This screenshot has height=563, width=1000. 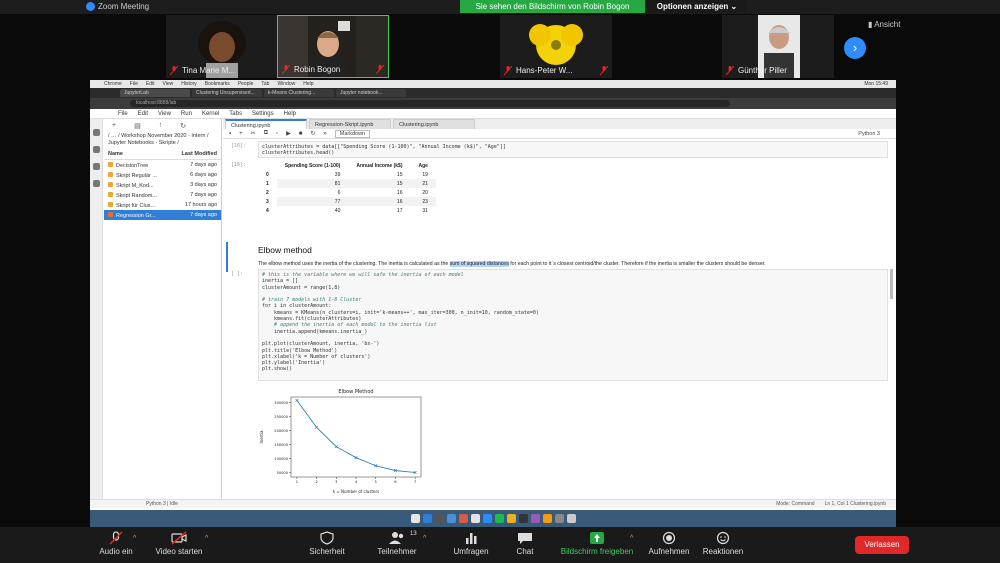 What do you see at coordinates (162, 165) in the screenshot?
I see `file-row: DecisionTree 7 days ago` at bounding box center [162, 165].